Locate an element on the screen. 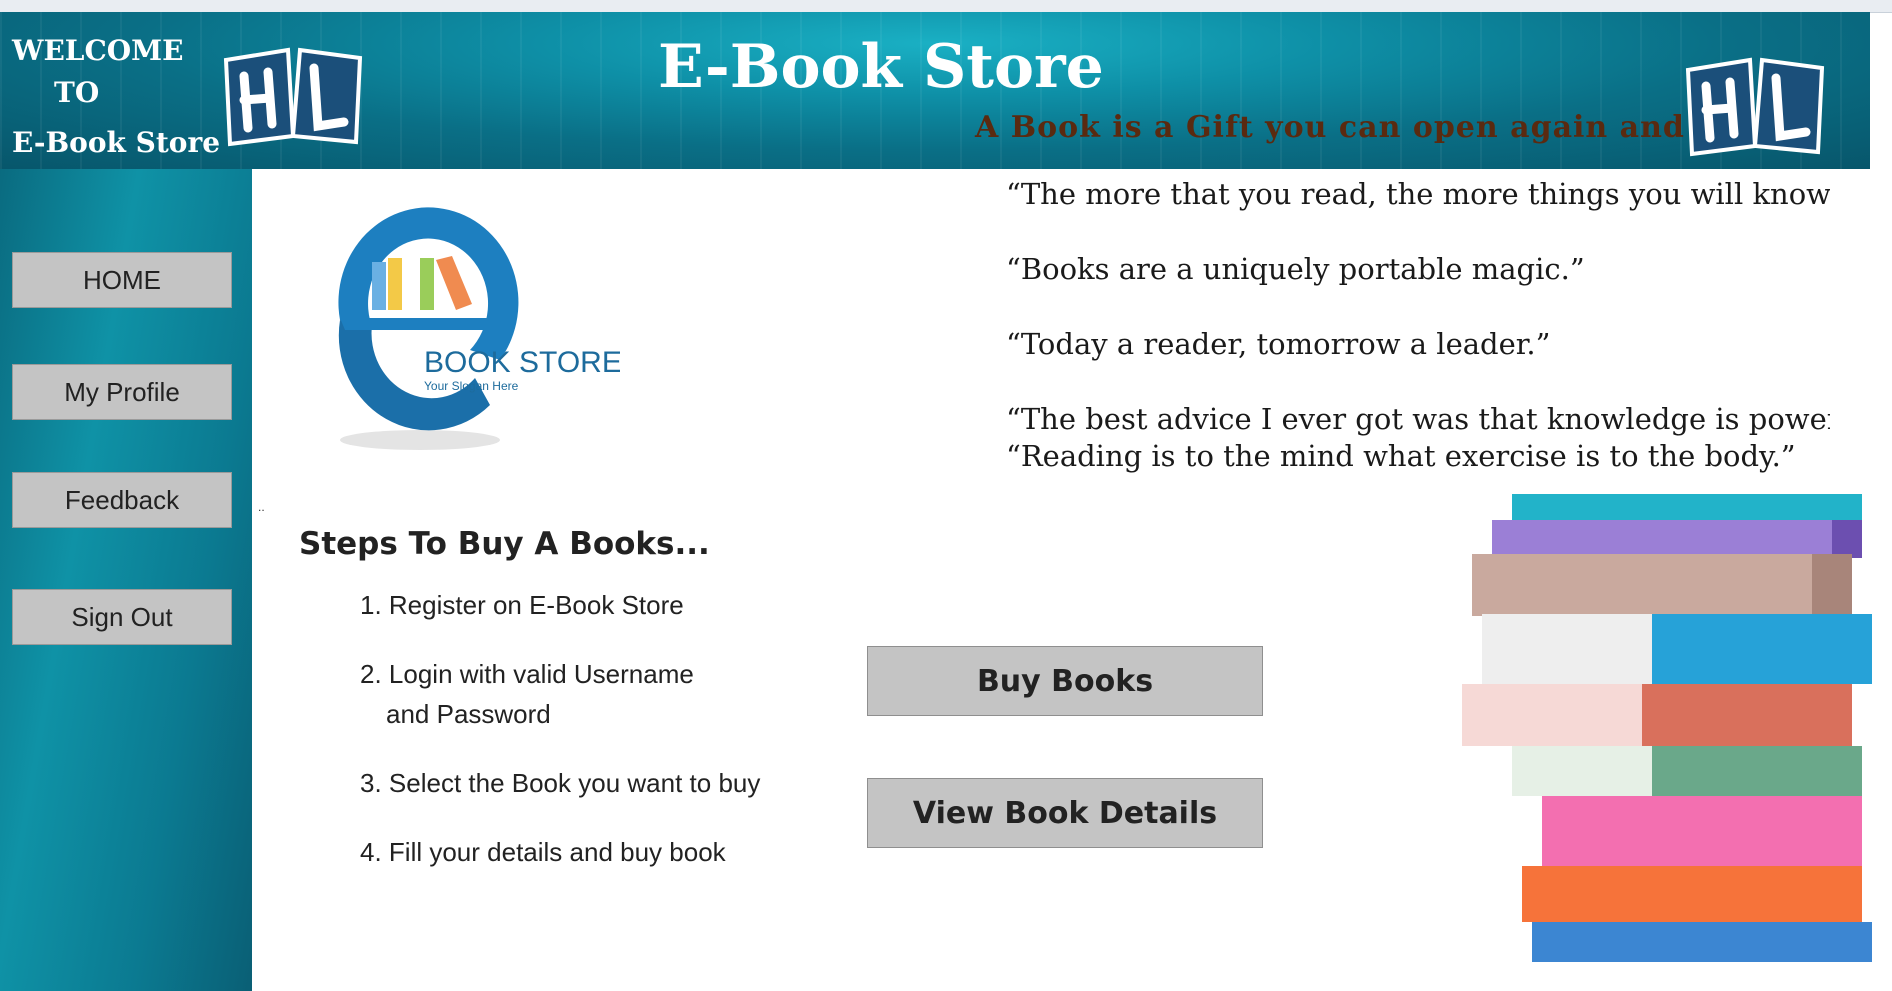 This screenshot has height=991, width=1892. view-book-details-button: View Book Details is located at coordinates (1065, 813).